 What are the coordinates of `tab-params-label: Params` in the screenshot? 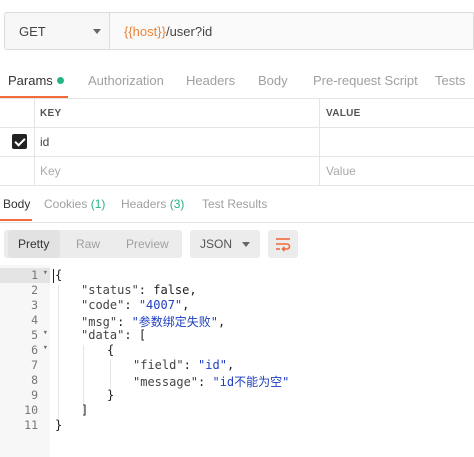 It's located at (30, 80).